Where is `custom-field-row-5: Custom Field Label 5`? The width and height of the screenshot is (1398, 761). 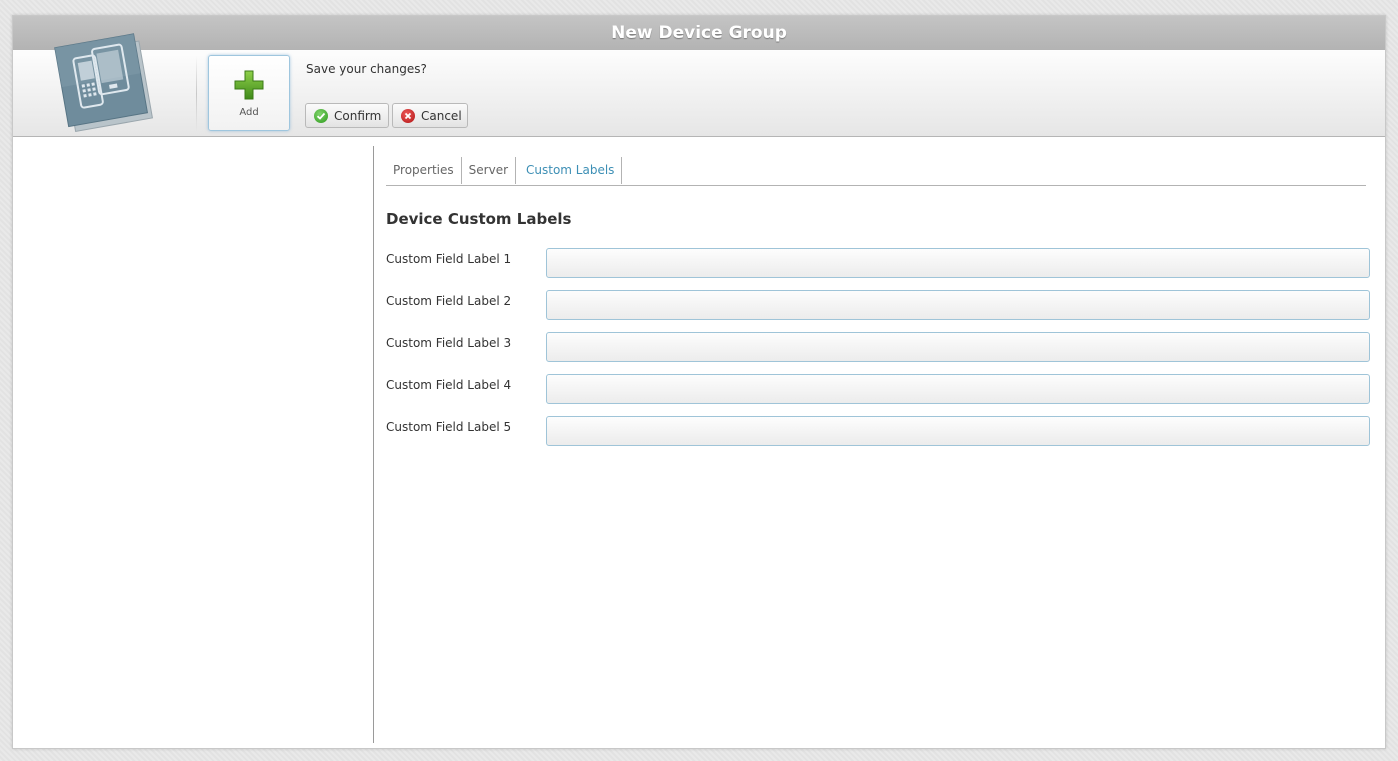 custom-field-row-5: Custom Field Label 5 is located at coordinates (878, 431).